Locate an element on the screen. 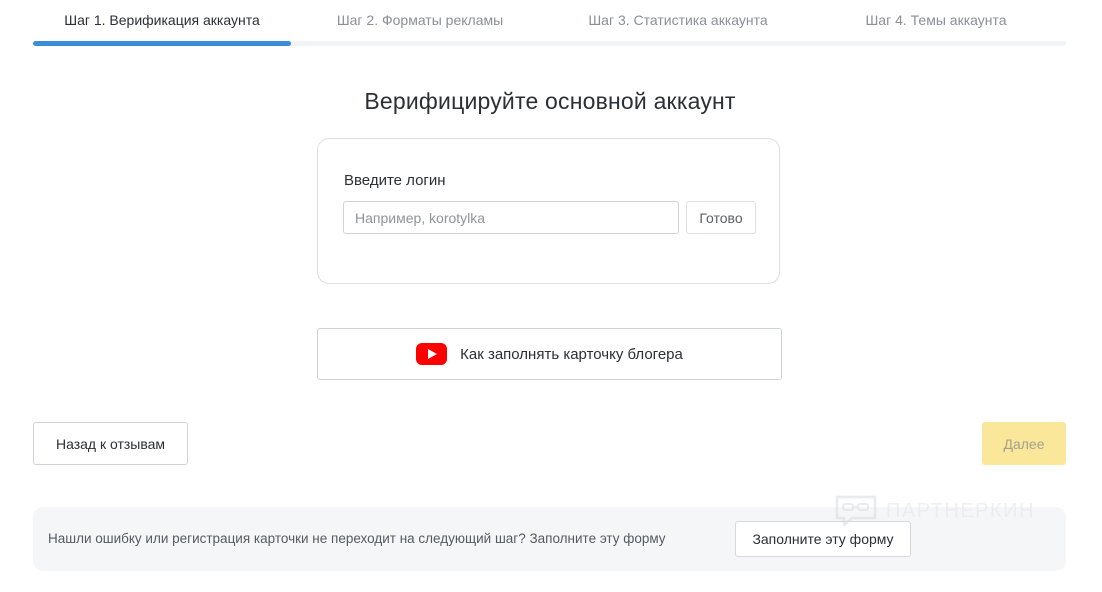 The width and height of the screenshot is (1102, 592). back-to-reviews-button: Назад к отзывам is located at coordinates (110, 443).